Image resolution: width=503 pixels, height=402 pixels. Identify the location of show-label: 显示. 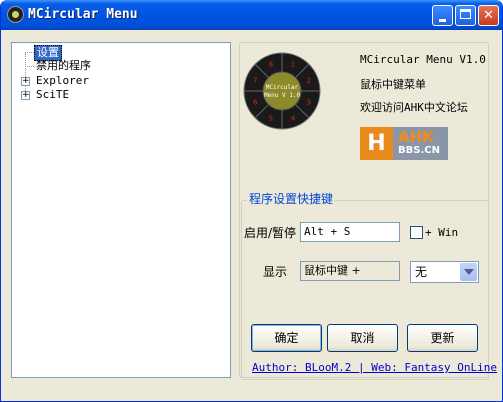
(275, 272).